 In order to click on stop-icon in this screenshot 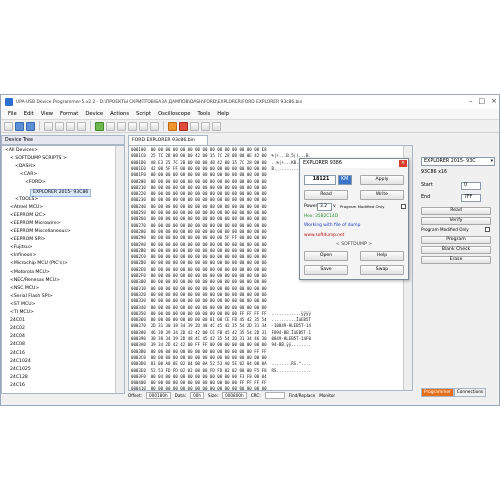, I will do `click(183, 126)`.